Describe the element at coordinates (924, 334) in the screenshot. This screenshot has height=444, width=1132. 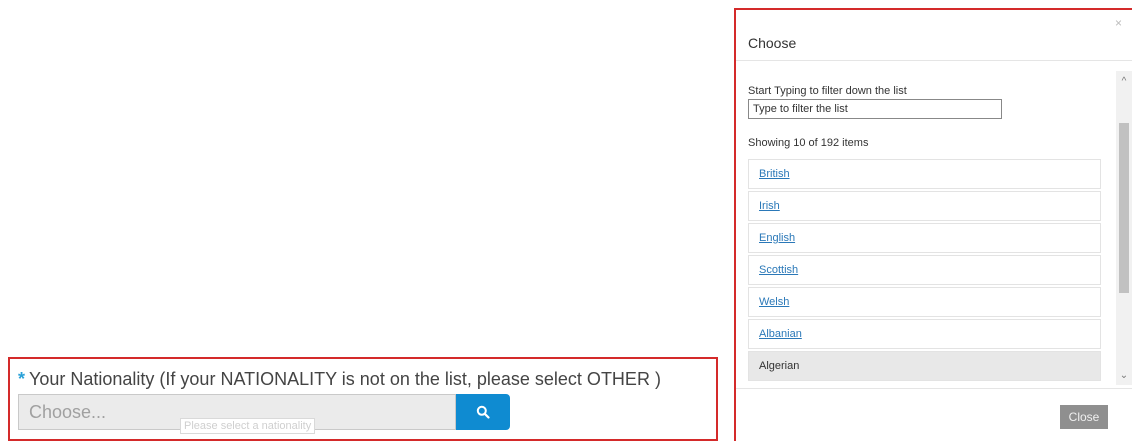
I see `list-item: Albanian` at that location.